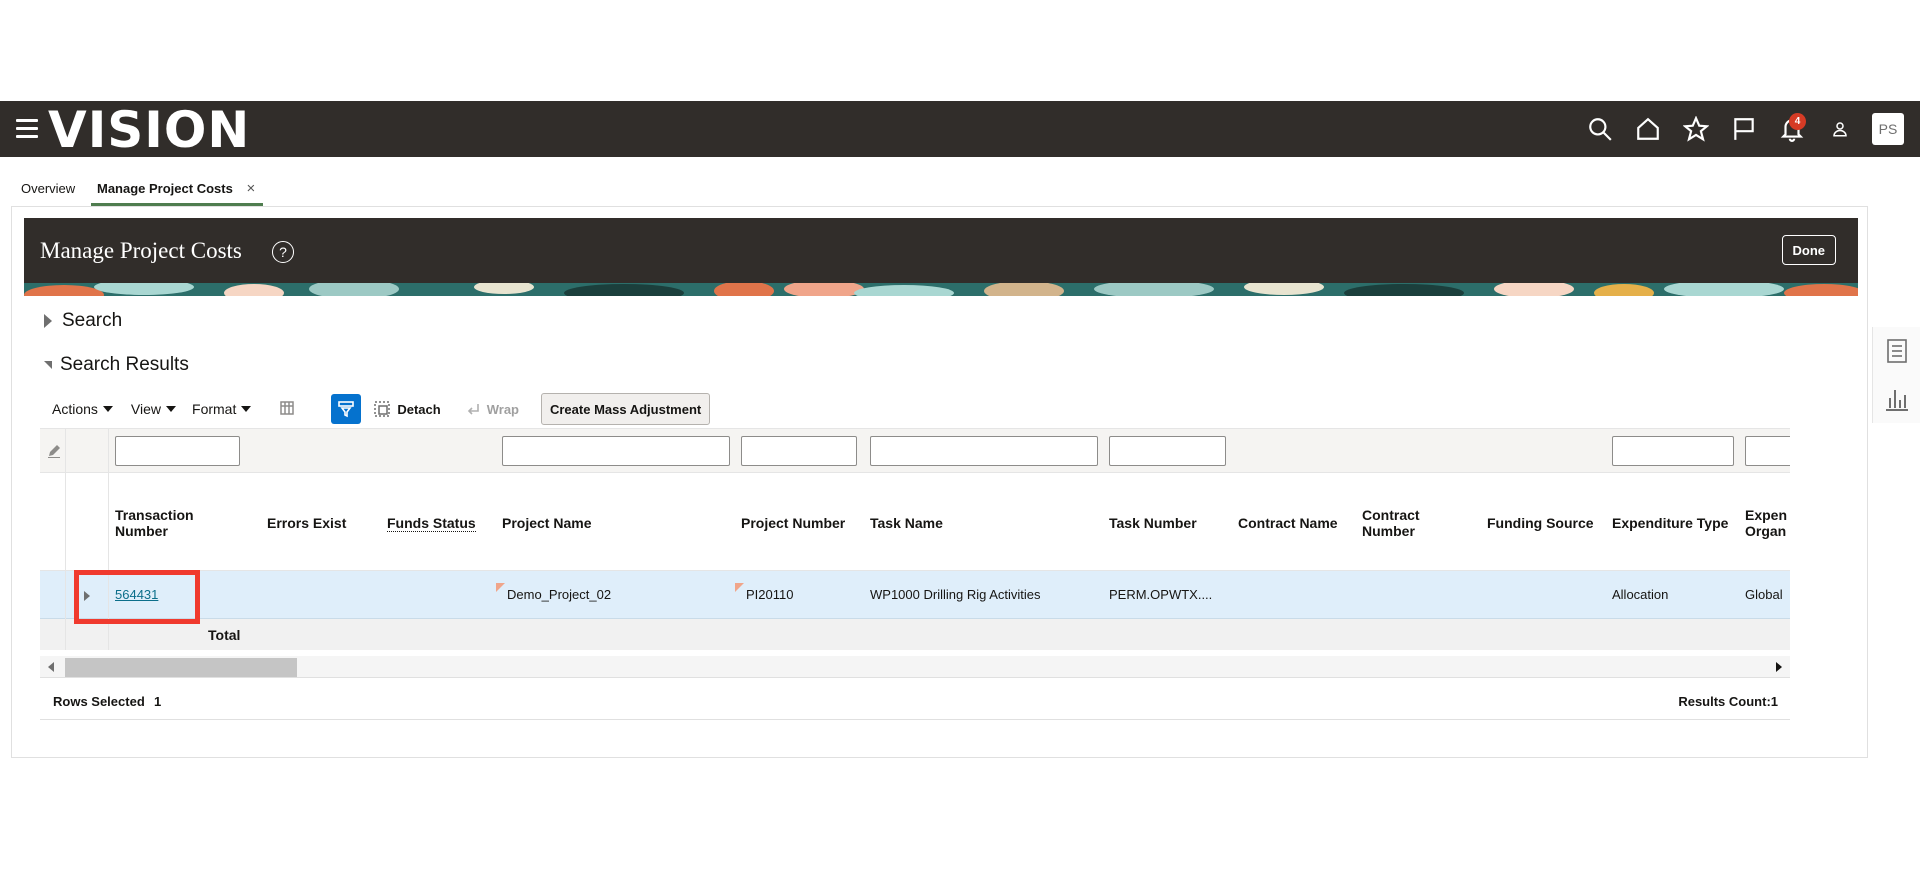 The image size is (1920, 873). What do you see at coordinates (431, 523) in the screenshot?
I see `col-funds-status: Funds Status` at bounding box center [431, 523].